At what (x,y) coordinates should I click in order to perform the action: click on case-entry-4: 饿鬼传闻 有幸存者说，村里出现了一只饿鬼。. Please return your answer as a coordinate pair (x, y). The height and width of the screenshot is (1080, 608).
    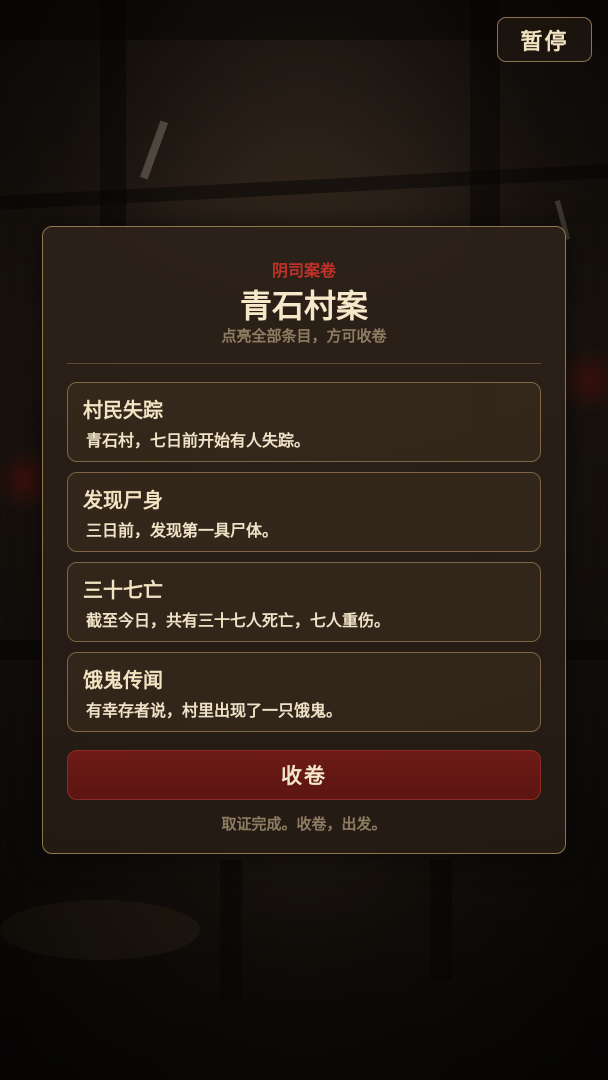
    Looking at the image, I should click on (304, 692).